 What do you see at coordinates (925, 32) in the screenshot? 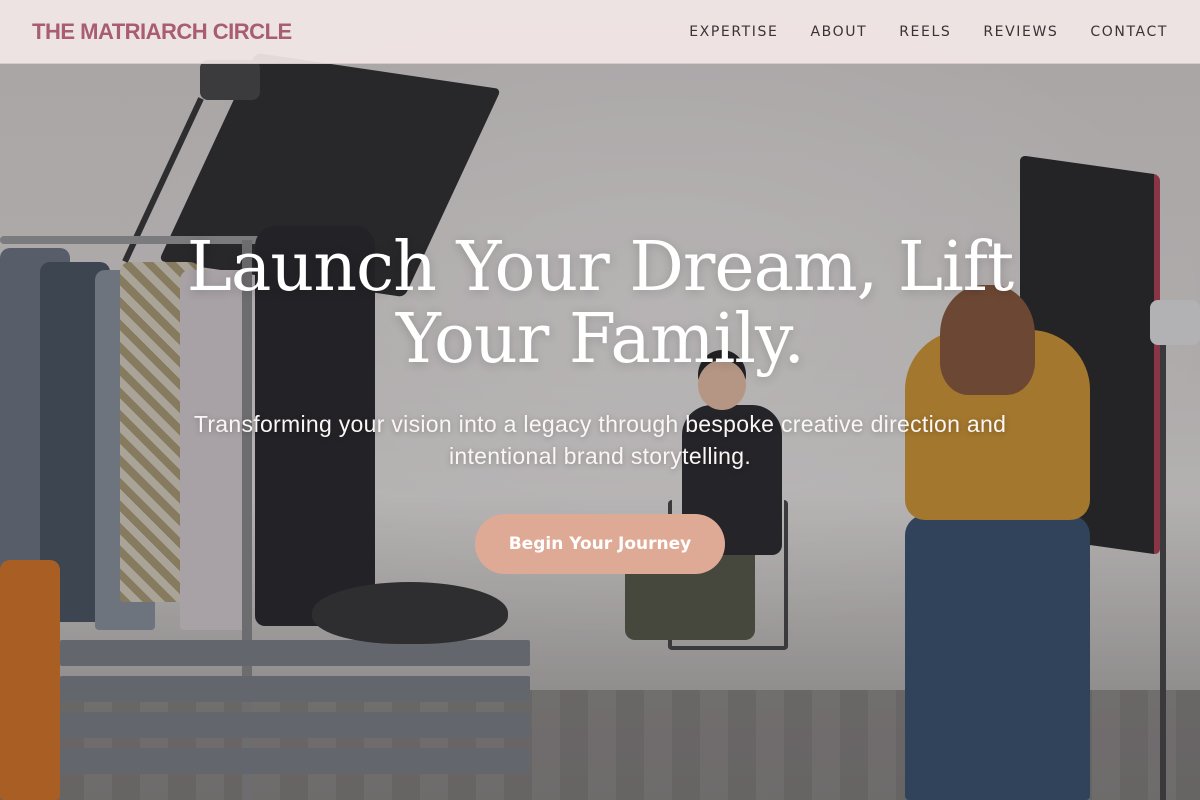
I see `nav-link-reels: REELS` at bounding box center [925, 32].